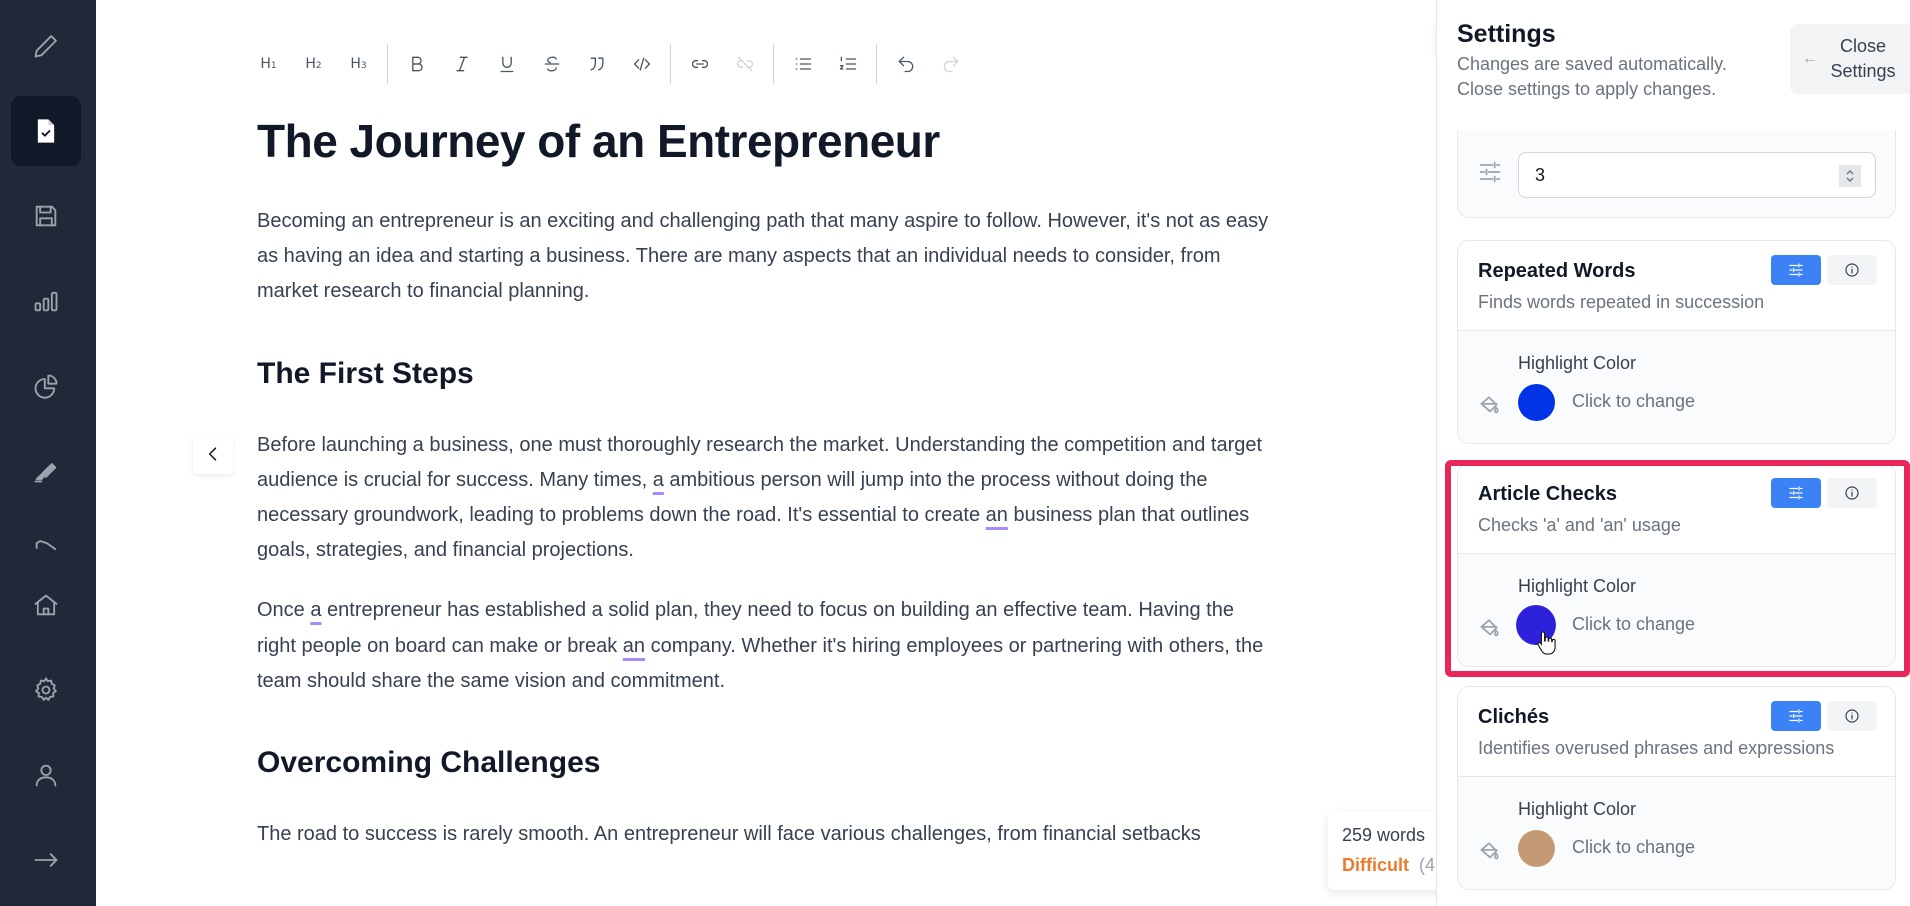  I want to click on redo-button, so click(950, 64).